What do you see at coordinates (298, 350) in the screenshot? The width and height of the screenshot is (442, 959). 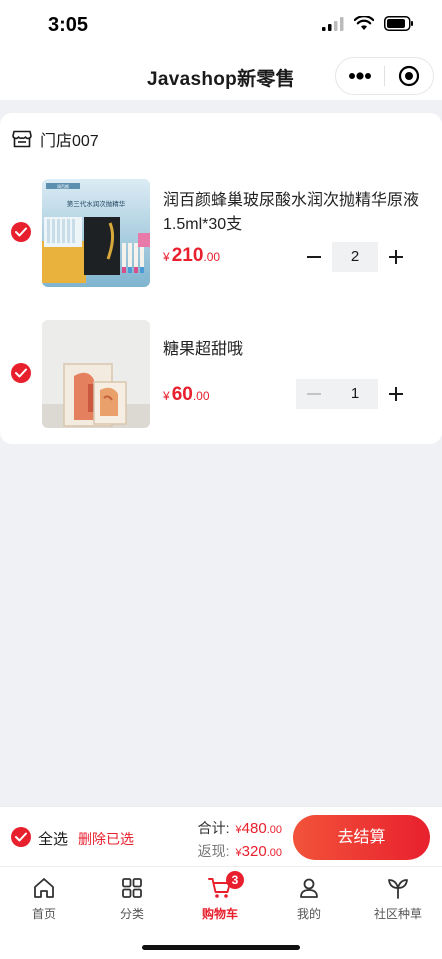 I see `product-title: 糖果超甜哦` at bounding box center [298, 350].